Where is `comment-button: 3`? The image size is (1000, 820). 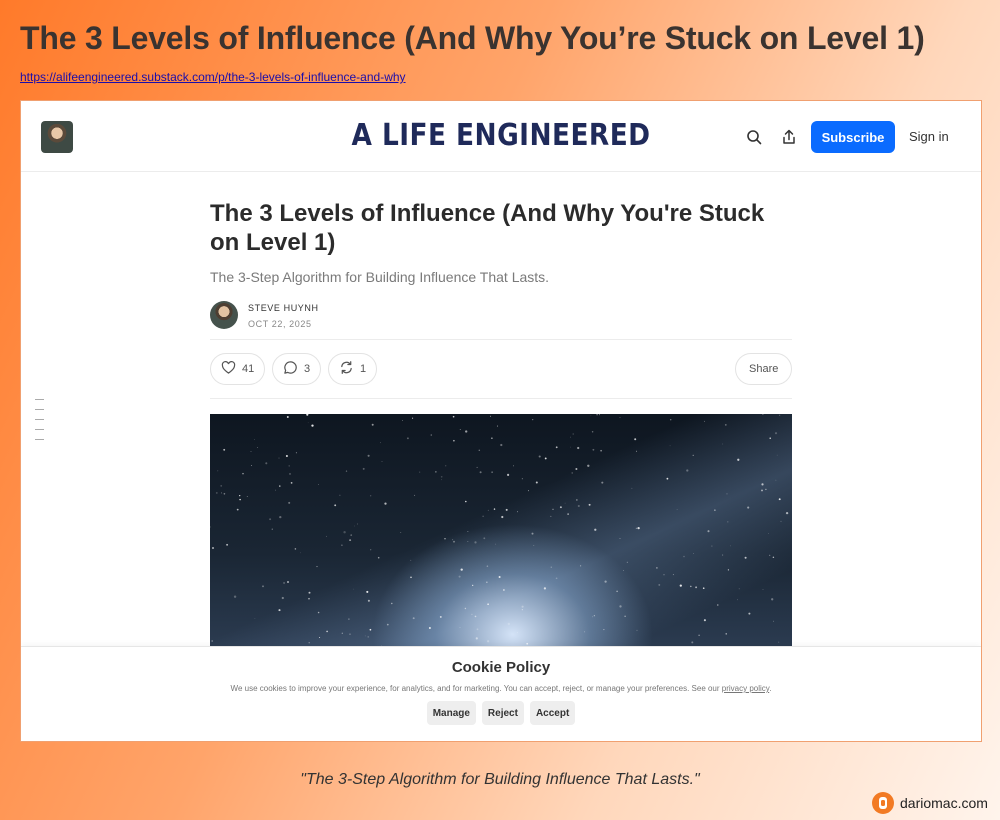
comment-button: 3 is located at coordinates (297, 369).